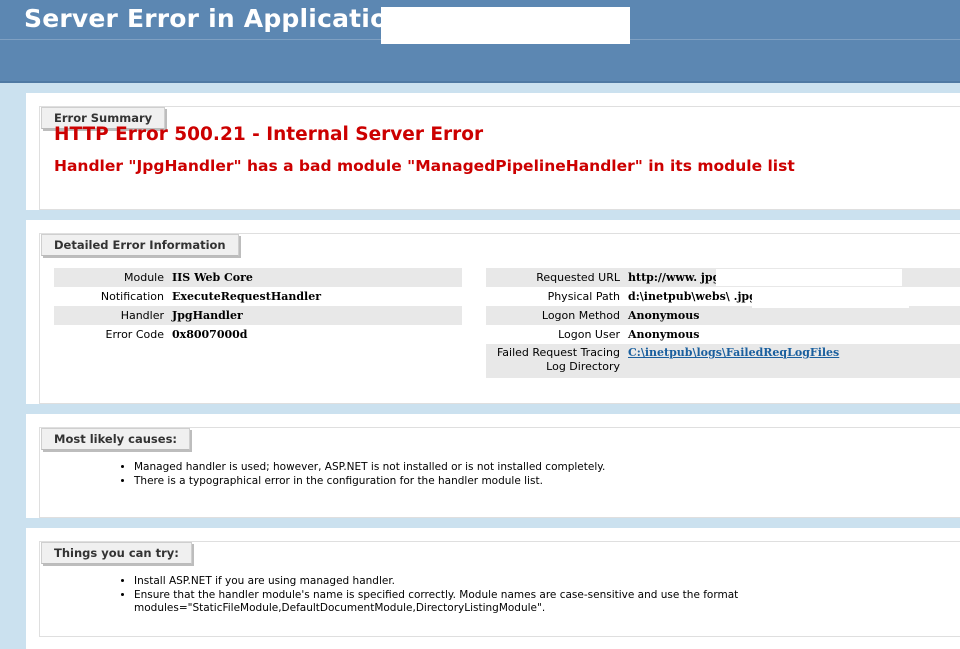 The image size is (960, 649). Describe the element at coordinates (792, 315) in the screenshot. I see `logon-method-value: Anonymous` at that location.